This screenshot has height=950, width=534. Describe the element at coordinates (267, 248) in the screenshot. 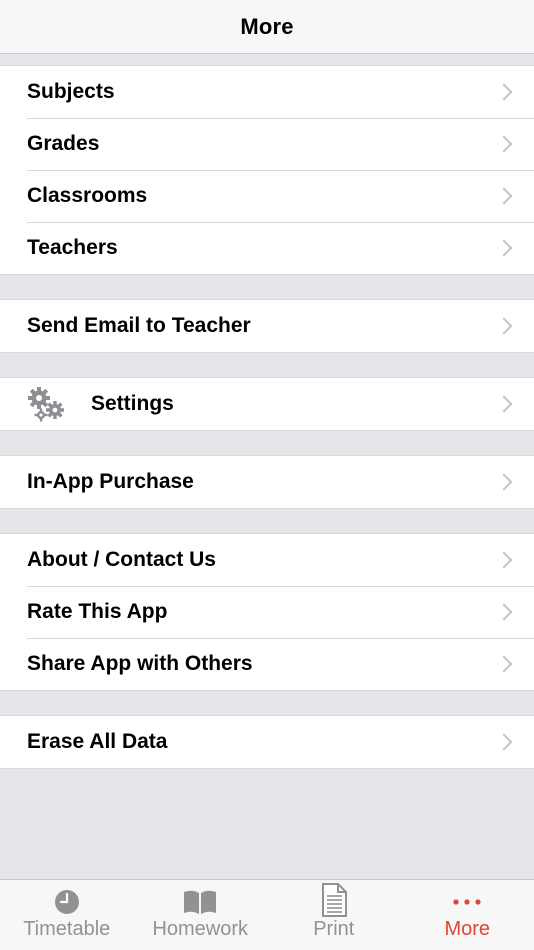

I see `row-teachers: Teachers` at that location.